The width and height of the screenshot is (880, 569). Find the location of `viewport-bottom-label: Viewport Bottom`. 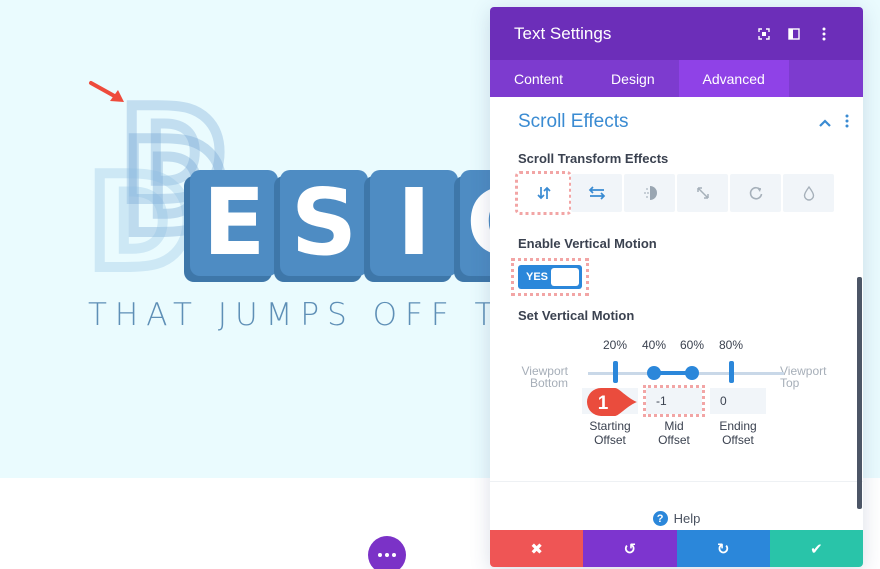

viewport-bottom-label: Viewport Bottom is located at coordinates (544, 377).